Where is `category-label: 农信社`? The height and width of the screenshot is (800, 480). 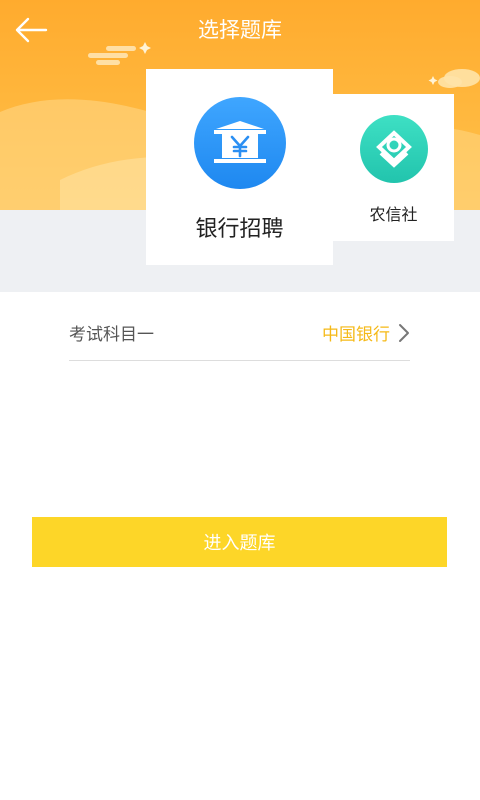
category-label: 农信社 is located at coordinates (393, 214).